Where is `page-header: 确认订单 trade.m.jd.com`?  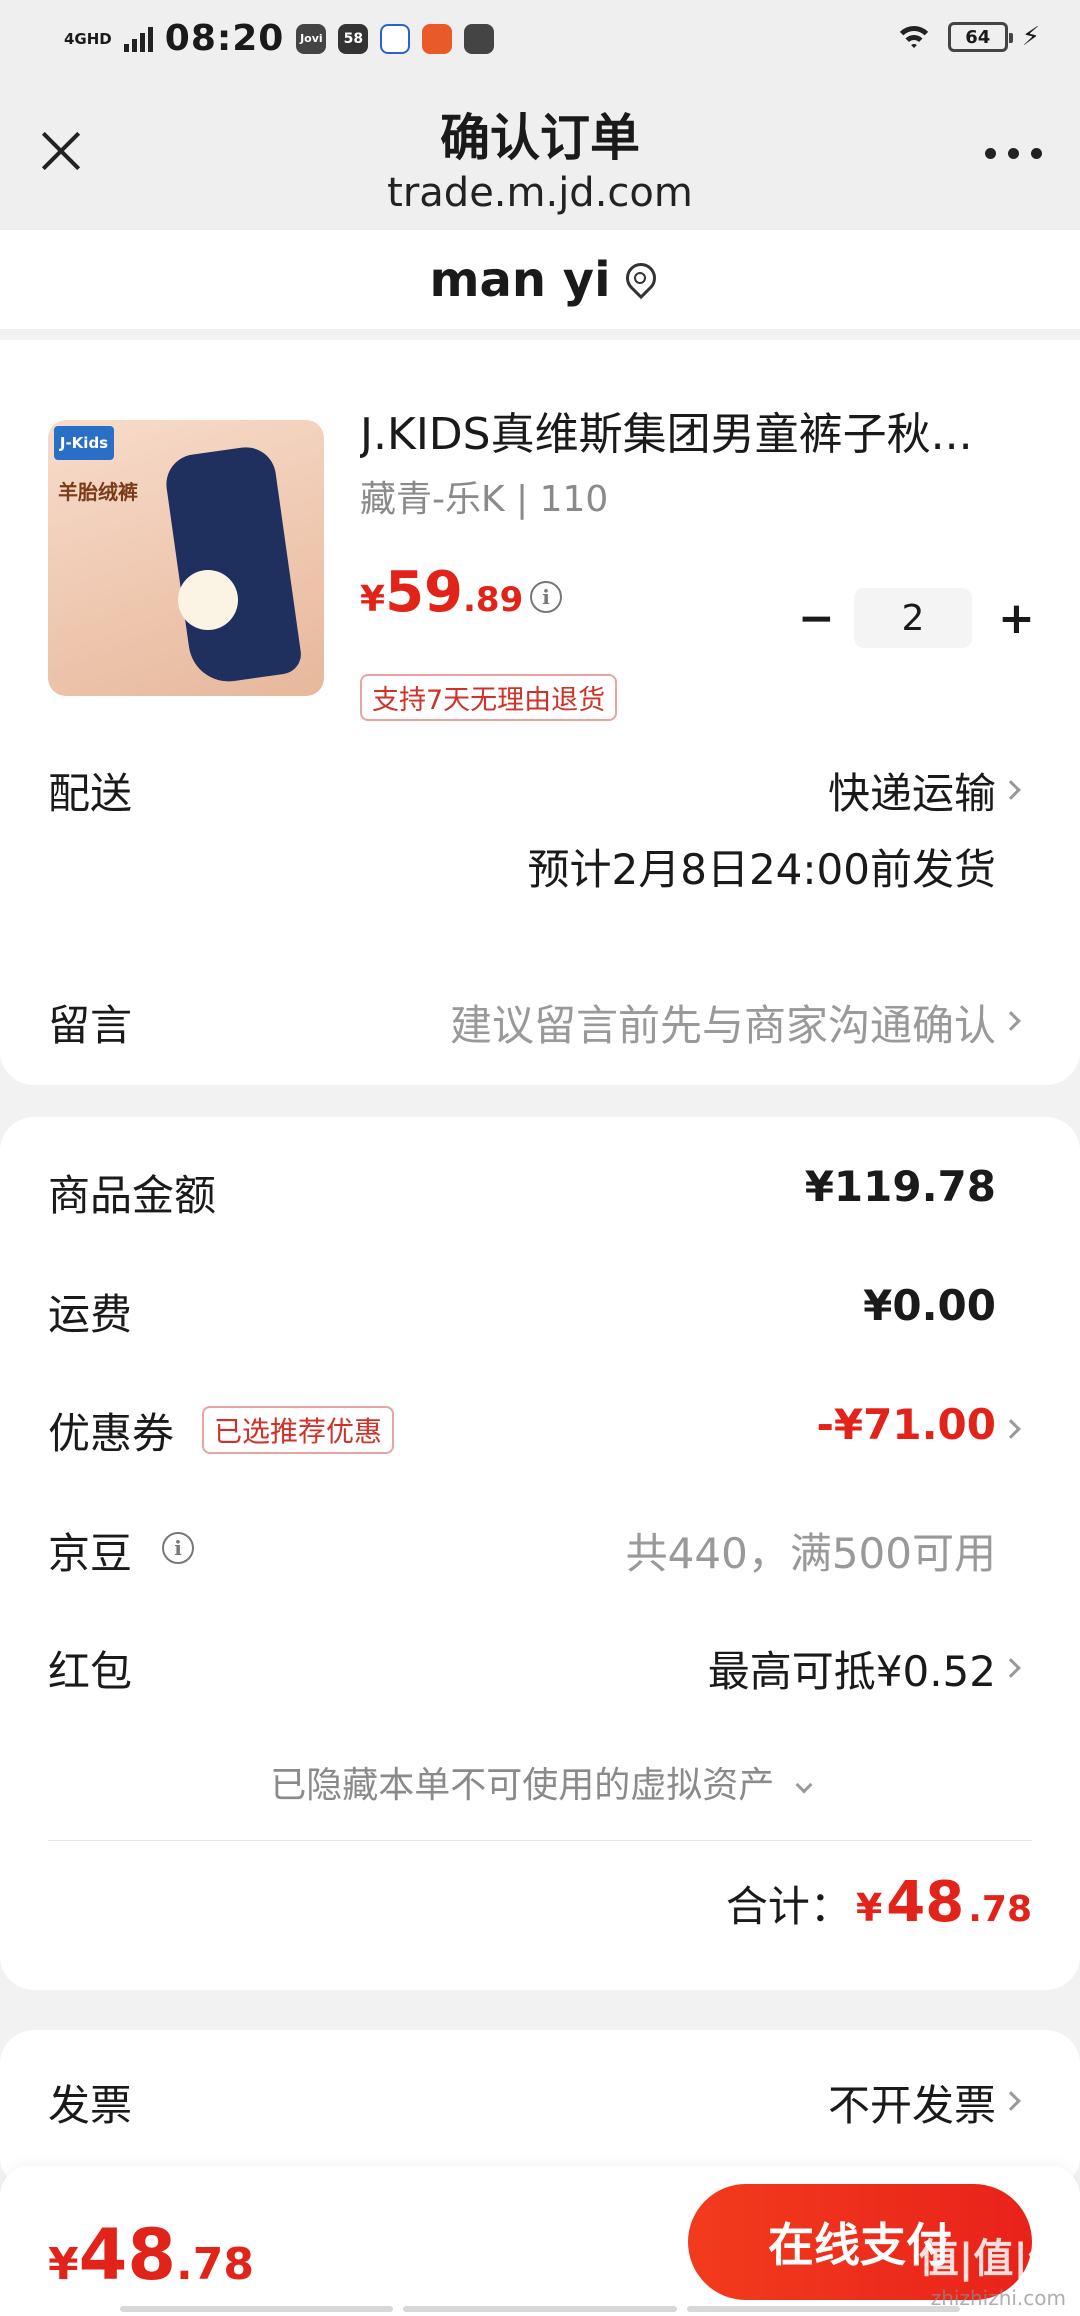
page-header: 确认订单 trade.m.jd.com is located at coordinates (540, 155).